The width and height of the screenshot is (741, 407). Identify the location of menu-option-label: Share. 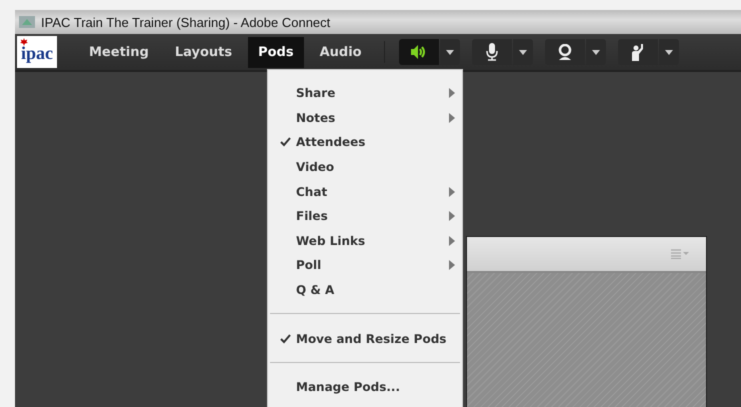
(316, 93).